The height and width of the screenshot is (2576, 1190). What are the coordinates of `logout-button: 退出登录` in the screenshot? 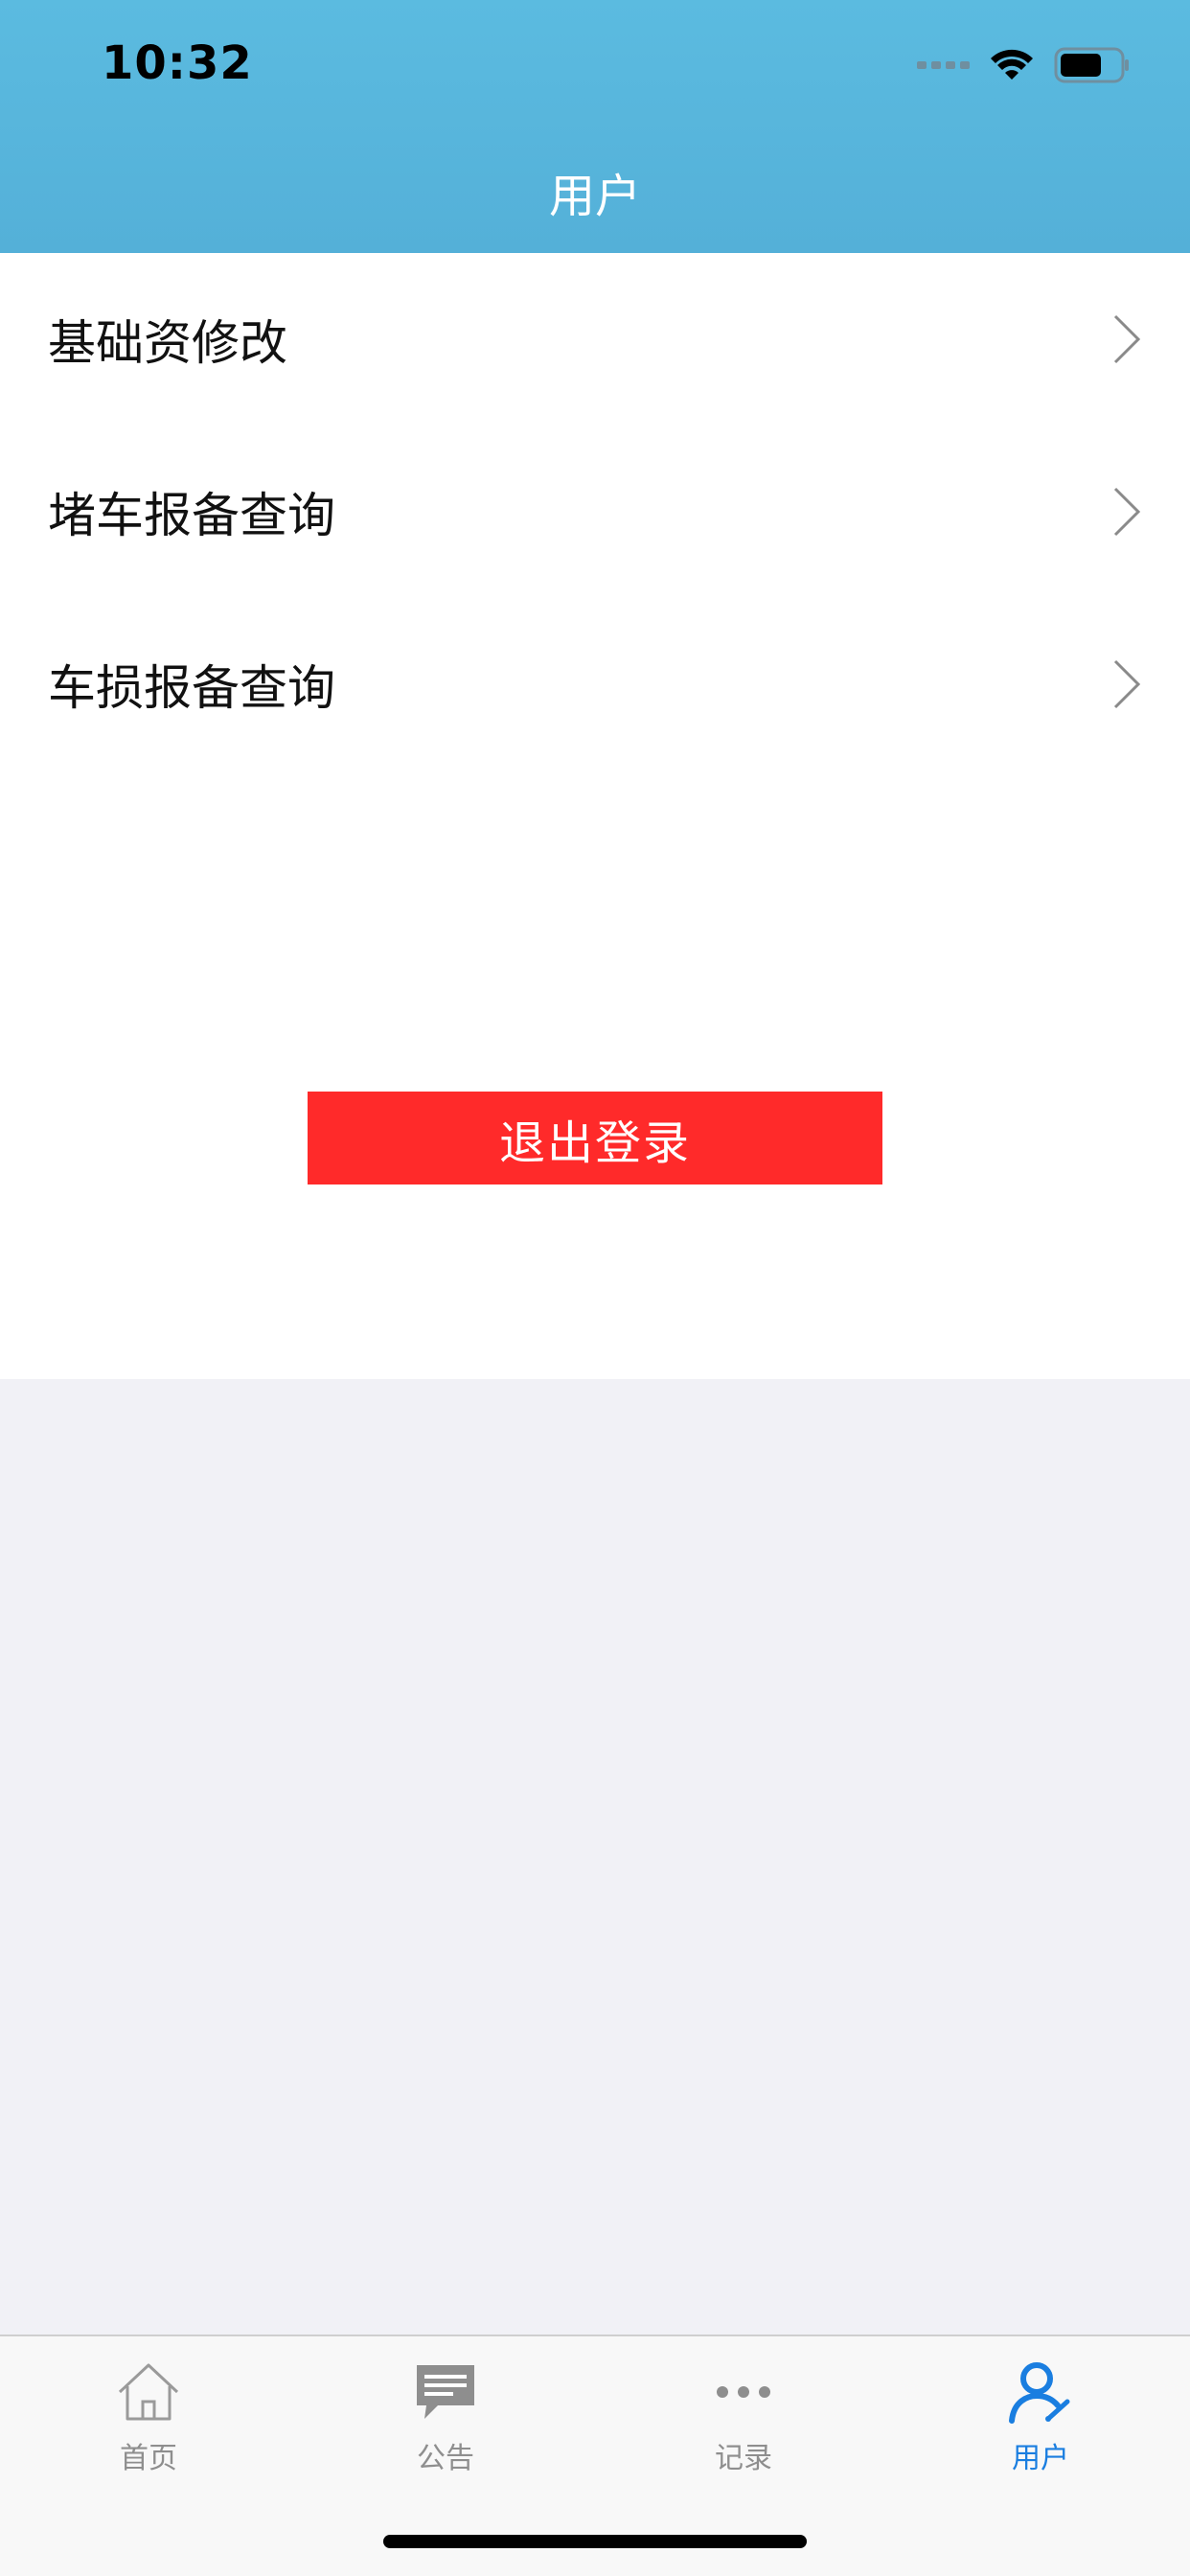 It's located at (595, 1138).